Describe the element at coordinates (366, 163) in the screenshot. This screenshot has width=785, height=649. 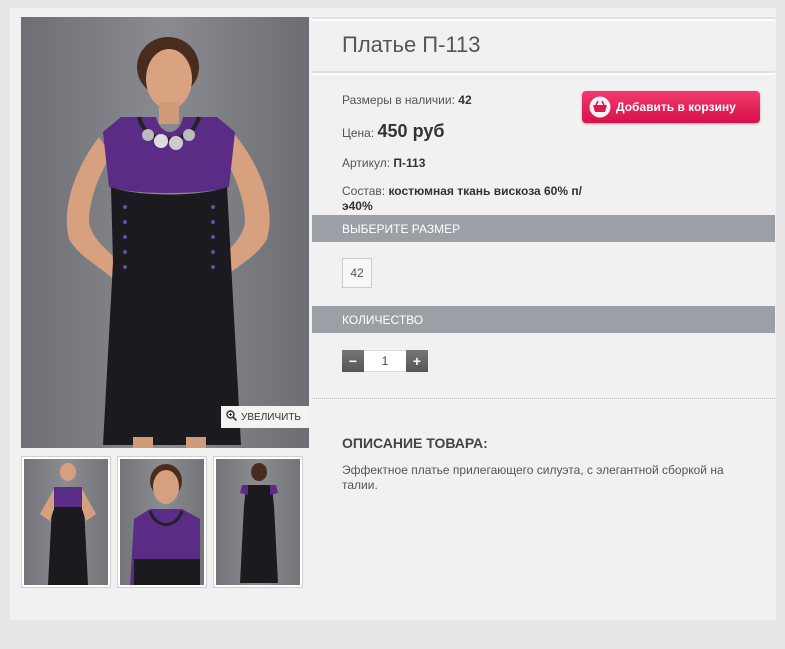
I see `article-label: Артикул:` at that location.